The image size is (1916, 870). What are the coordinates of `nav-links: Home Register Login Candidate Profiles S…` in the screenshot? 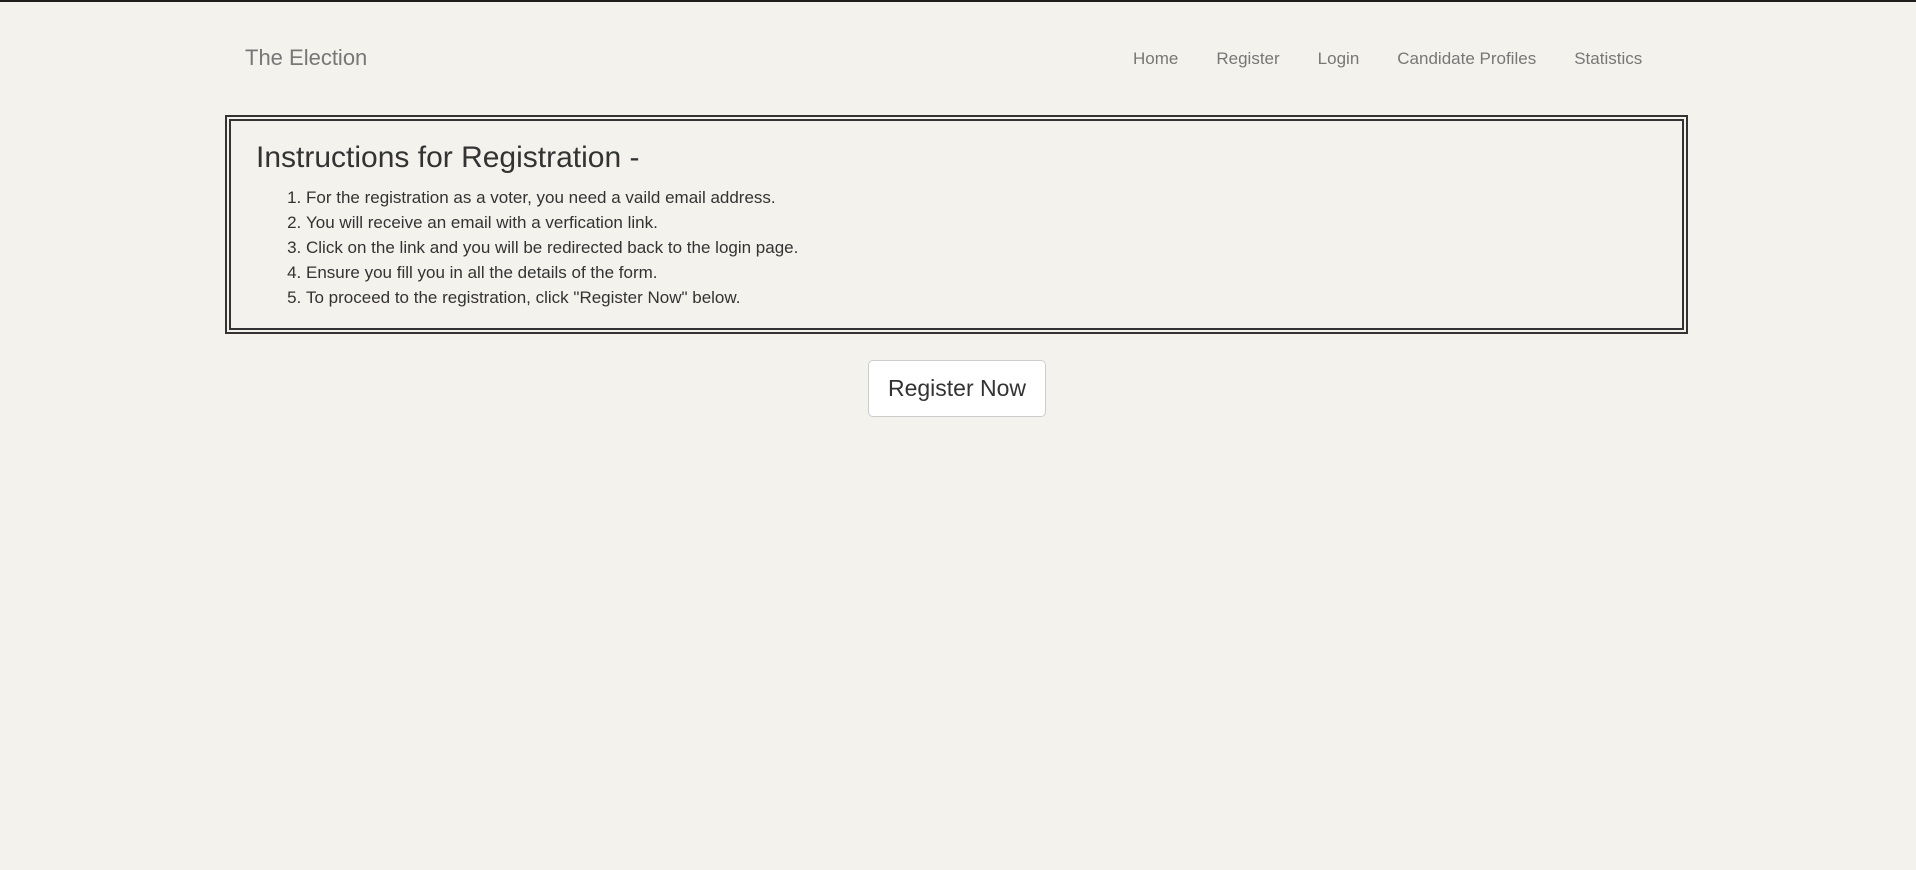 It's located at (1387, 59).